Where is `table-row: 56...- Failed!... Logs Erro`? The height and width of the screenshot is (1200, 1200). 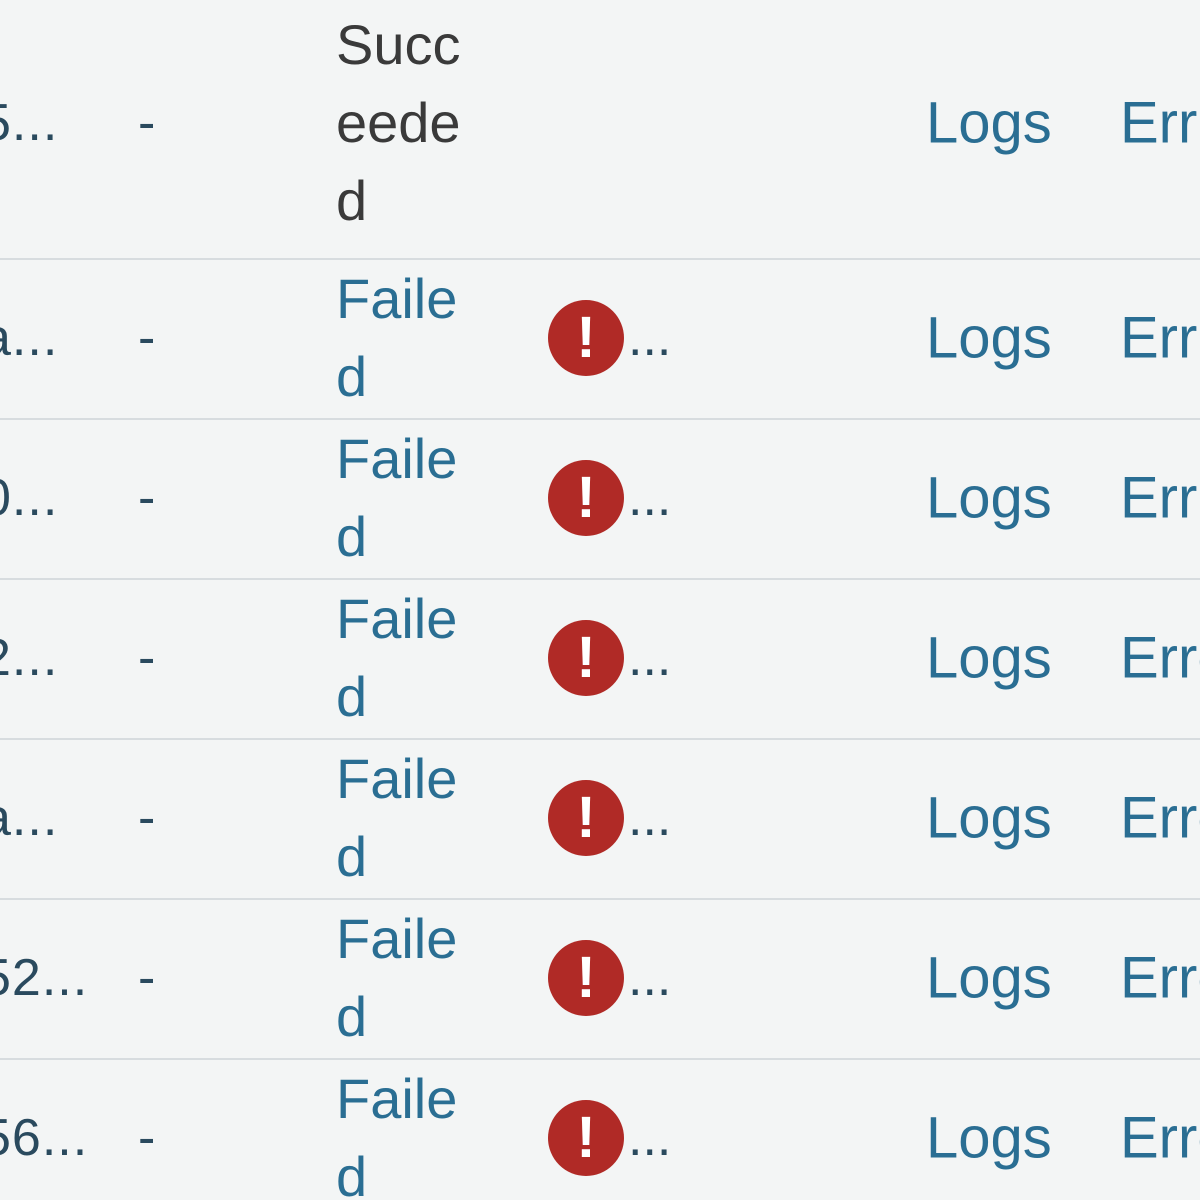 table-row: 56...- Failed!... Logs Erro is located at coordinates (600, 1129).